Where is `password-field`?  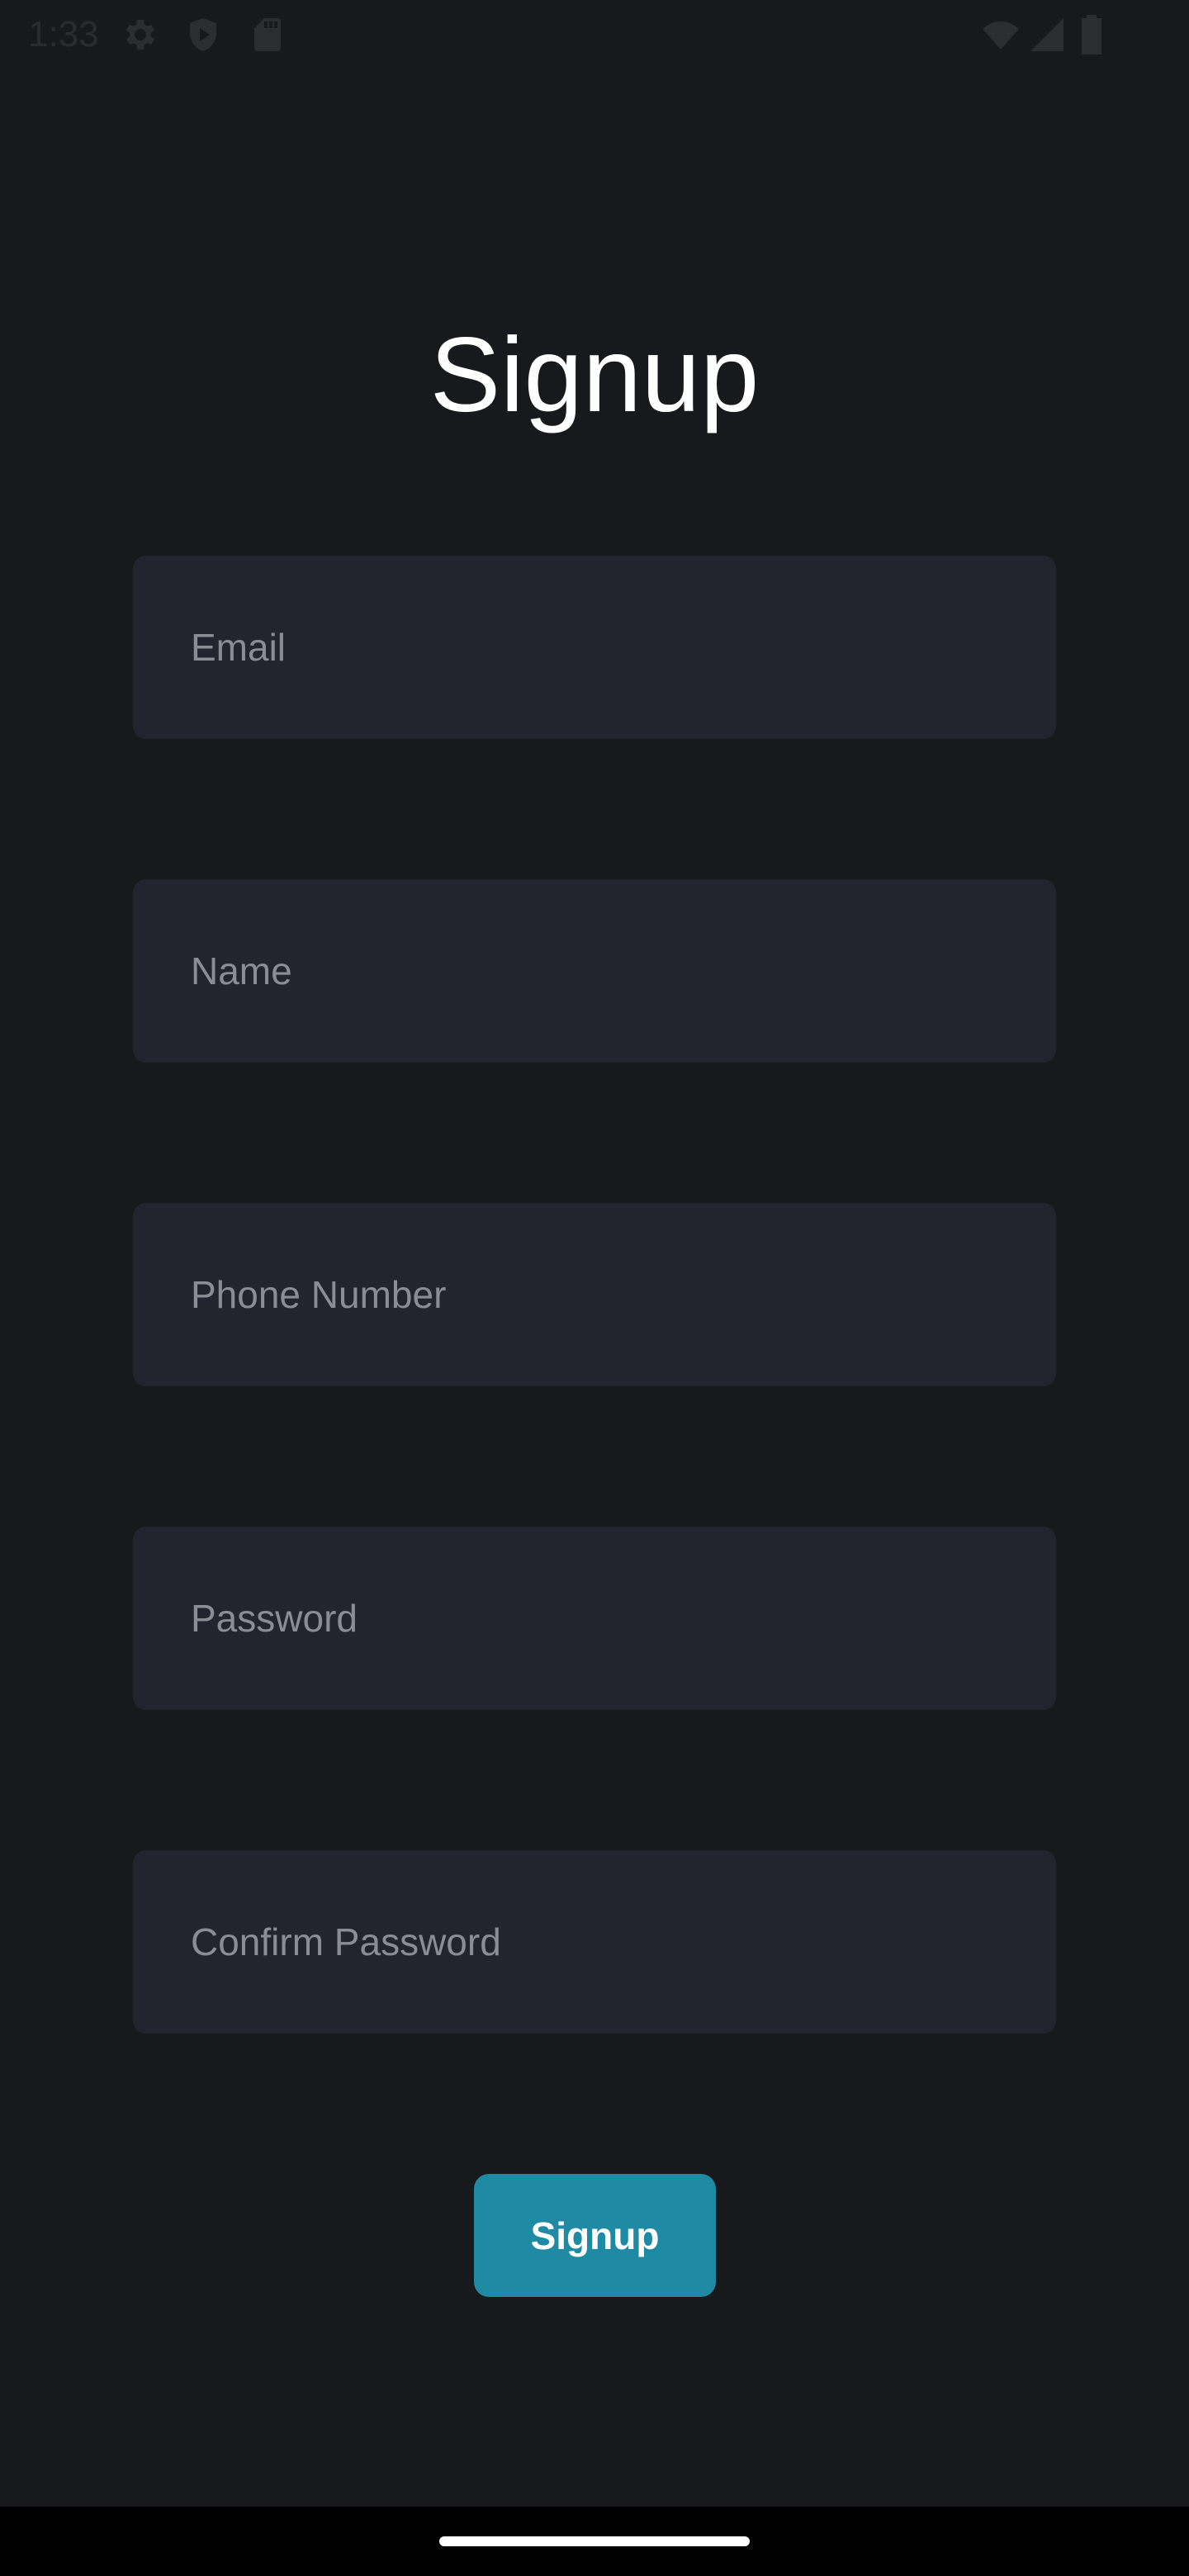
password-field is located at coordinates (594, 1618).